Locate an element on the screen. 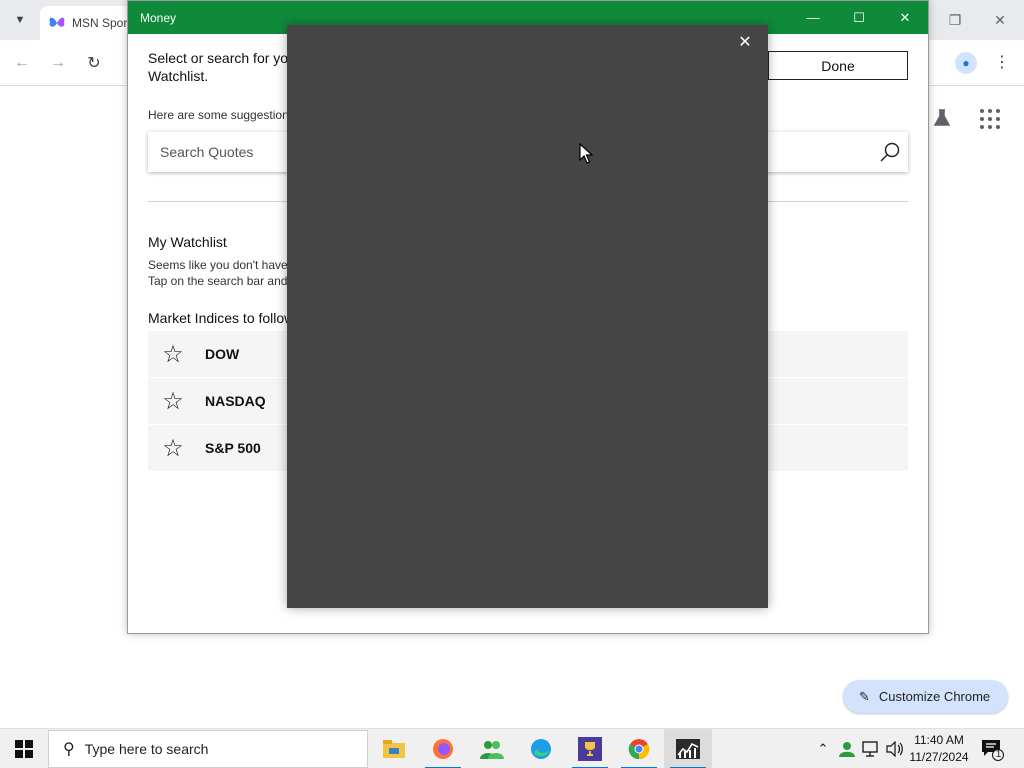 The width and height of the screenshot is (1024, 768). suggestions-text: Here are some suggestions is located at coordinates (221, 115).